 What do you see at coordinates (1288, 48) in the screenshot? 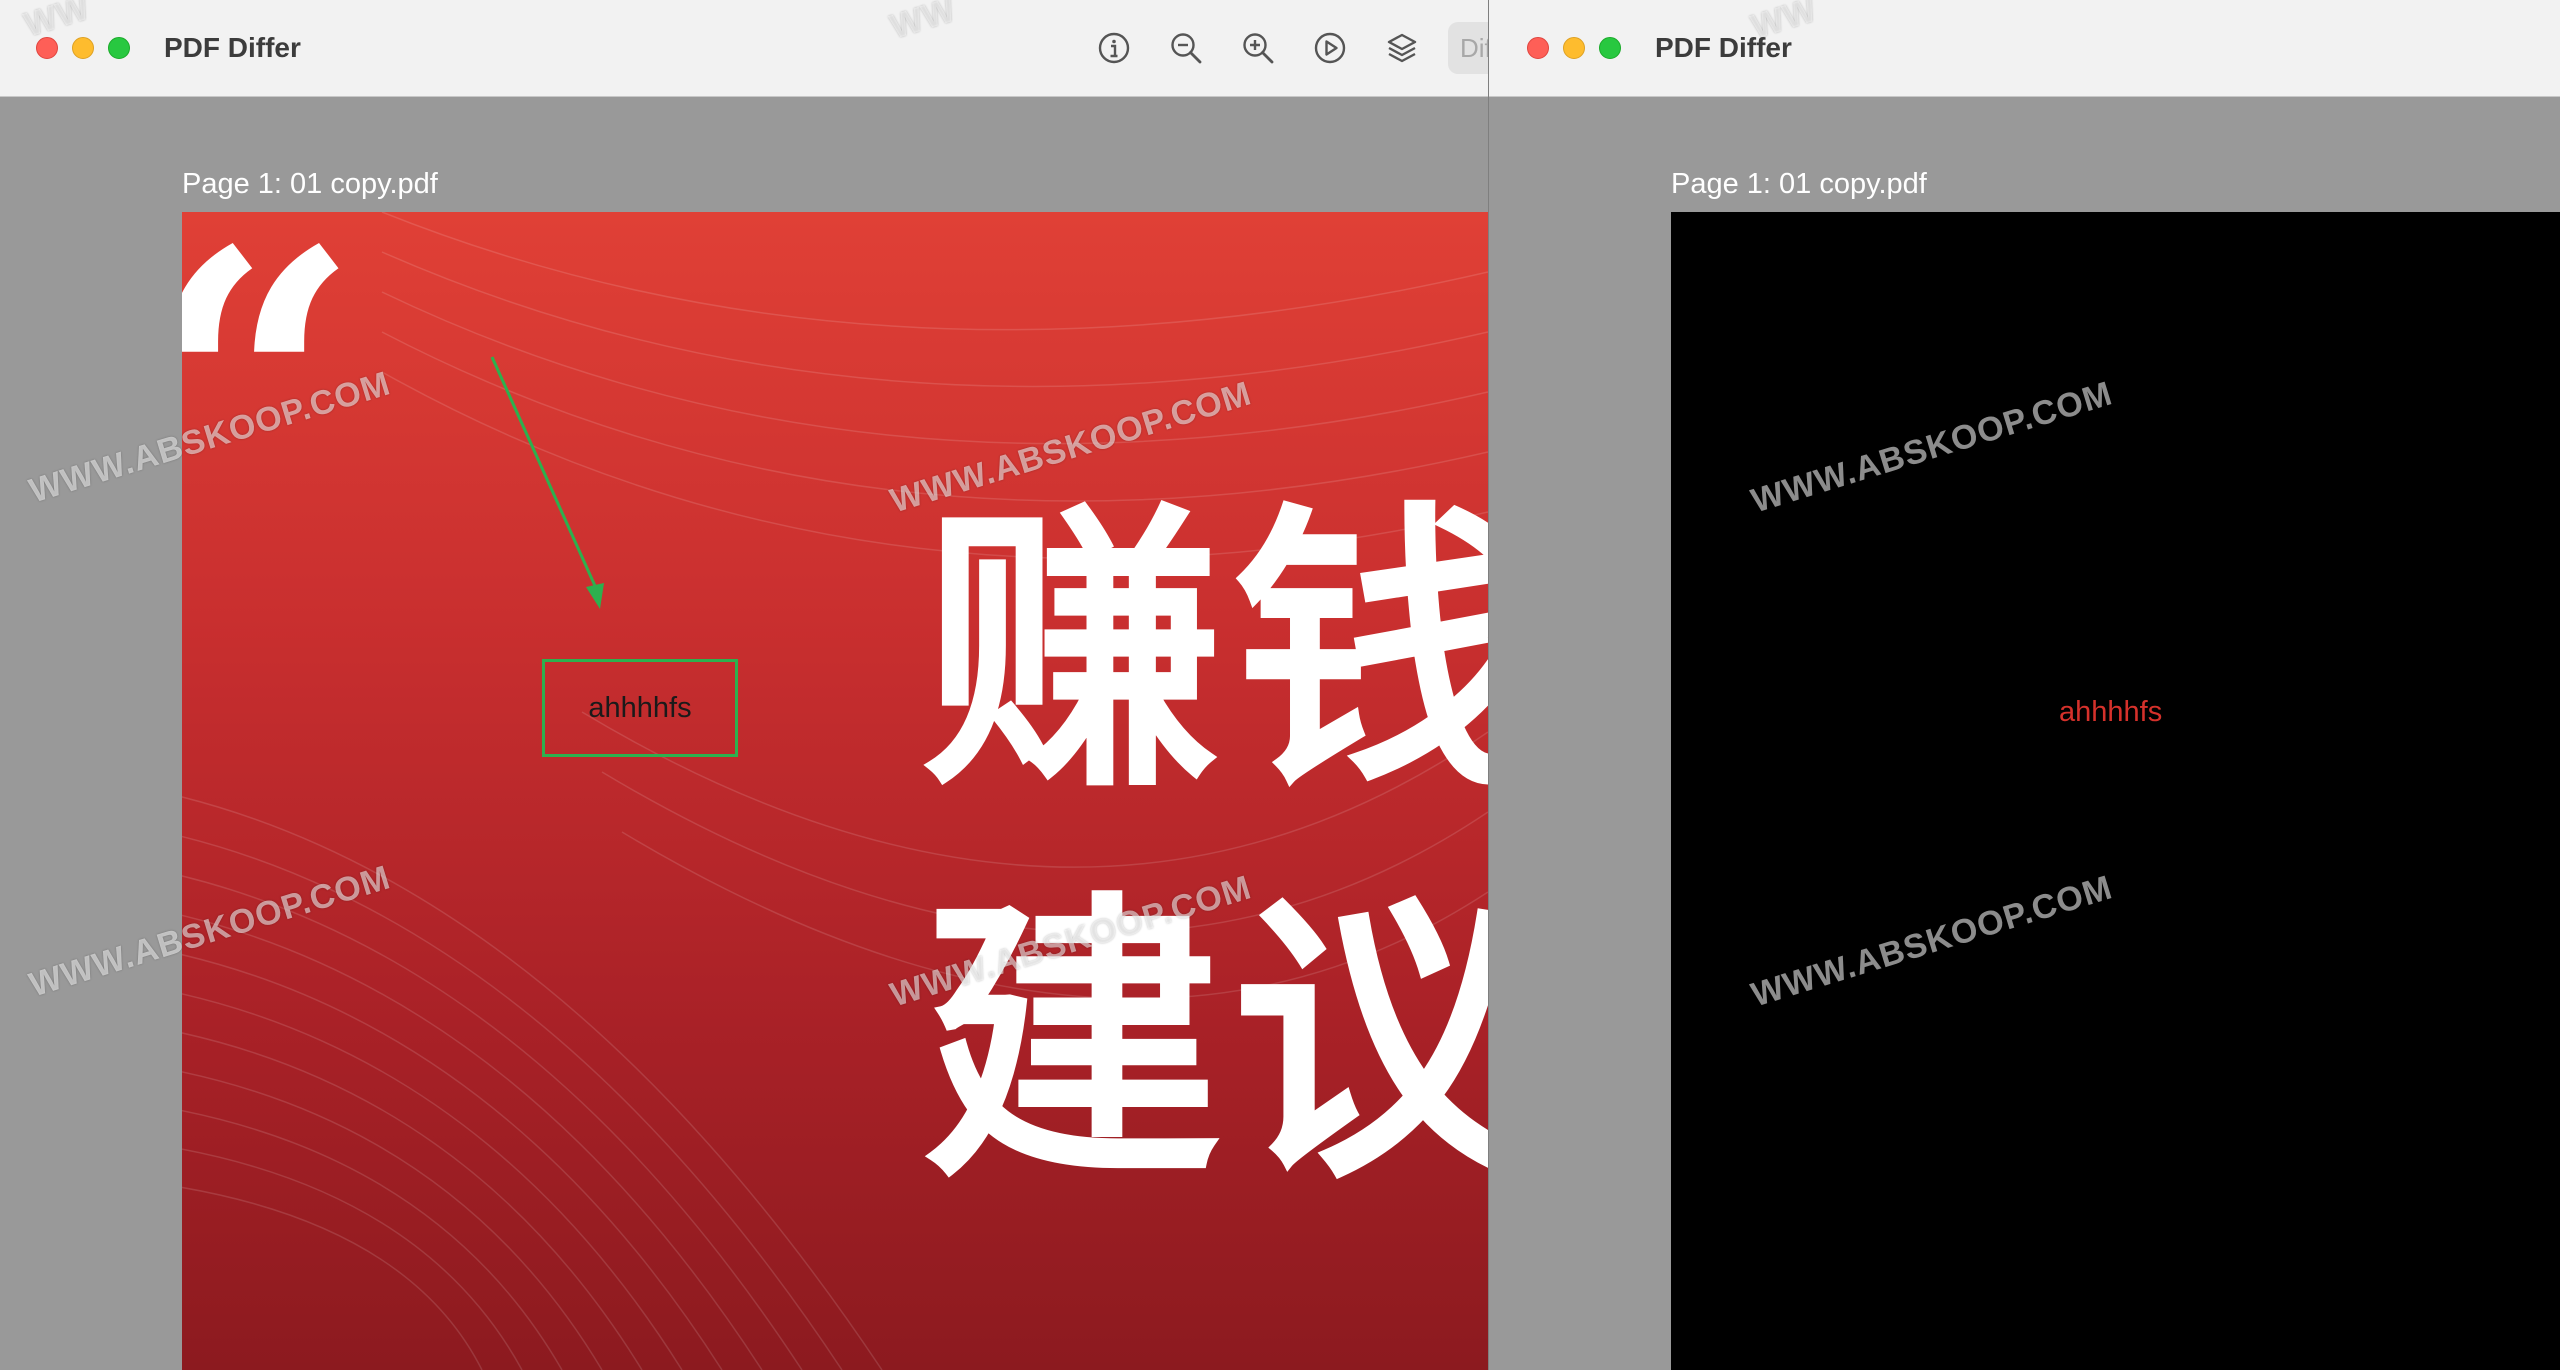
I see `toolbar: Dif` at bounding box center [1288, 48].